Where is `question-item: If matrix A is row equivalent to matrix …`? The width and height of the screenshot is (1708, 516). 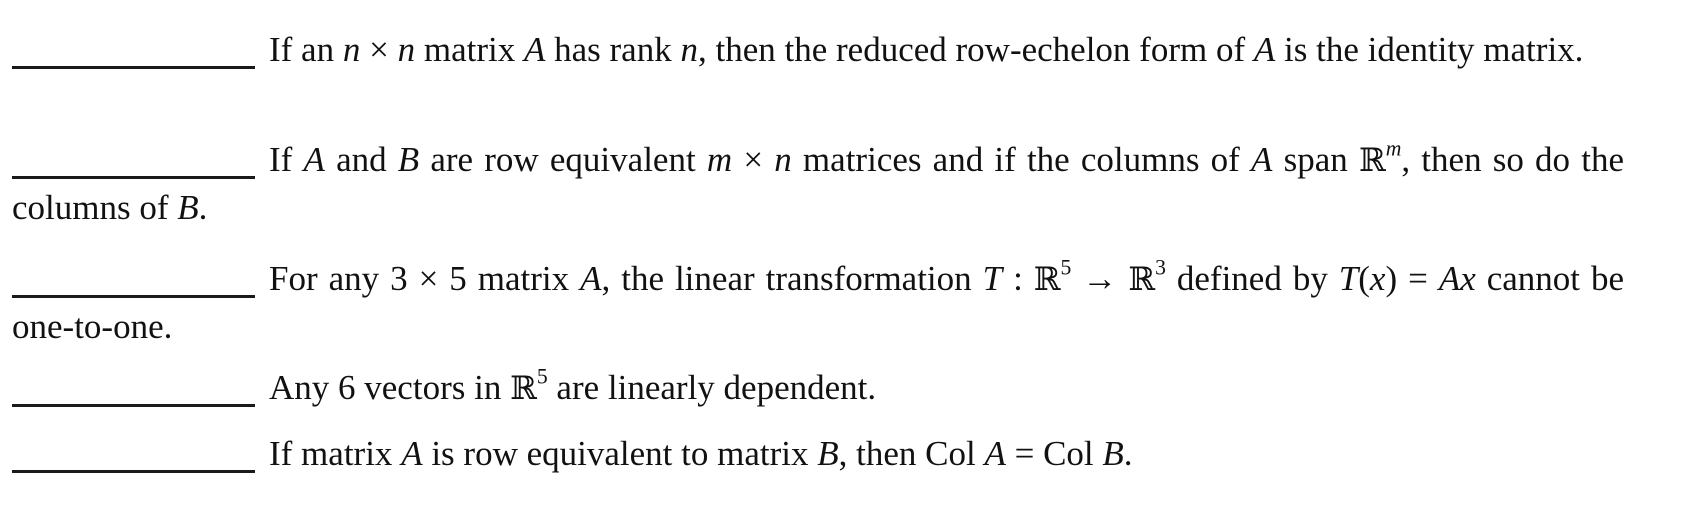
question-item: If matrix A is row equivalent to matrix … is located at coordinates (818, 454).